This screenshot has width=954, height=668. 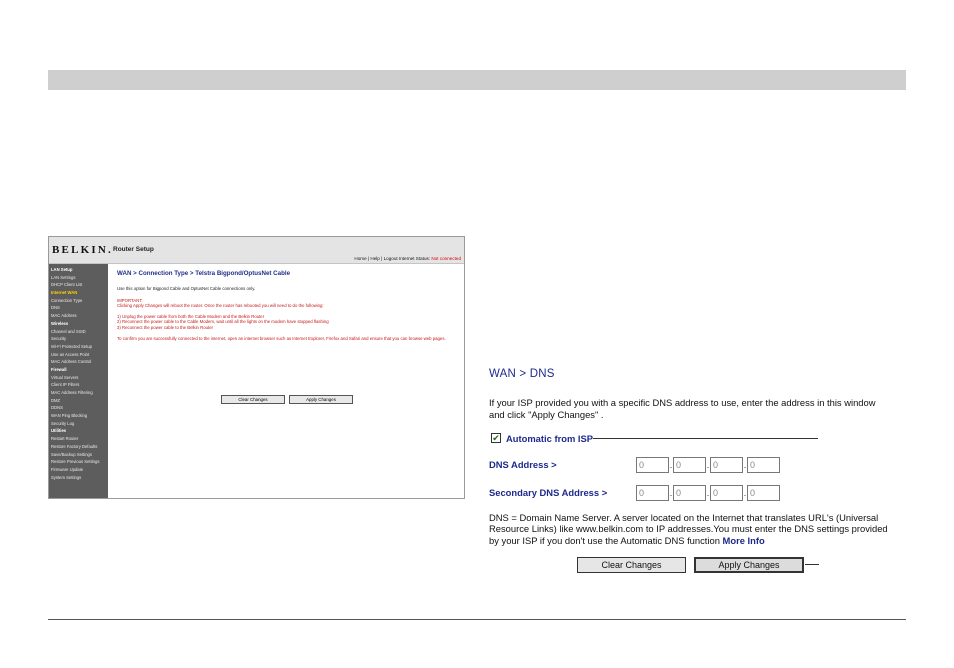 I want to click on header-links-text: Home | Help | Logout Internet Status:, so click(x=392, y=258).